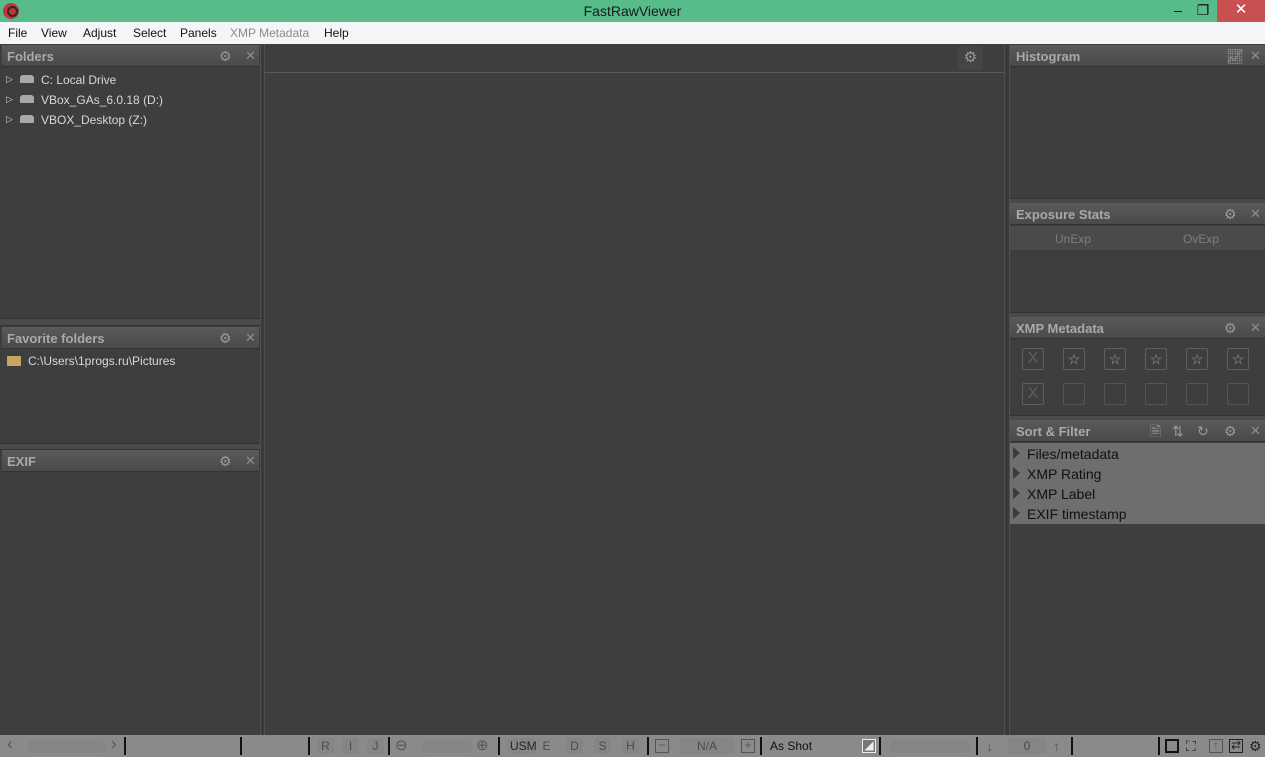 This screenshot has width=1265, height=757. Describe the element at coordinates (1033, 394) in the screenshot. I see `clear-label-button: X` at that location.